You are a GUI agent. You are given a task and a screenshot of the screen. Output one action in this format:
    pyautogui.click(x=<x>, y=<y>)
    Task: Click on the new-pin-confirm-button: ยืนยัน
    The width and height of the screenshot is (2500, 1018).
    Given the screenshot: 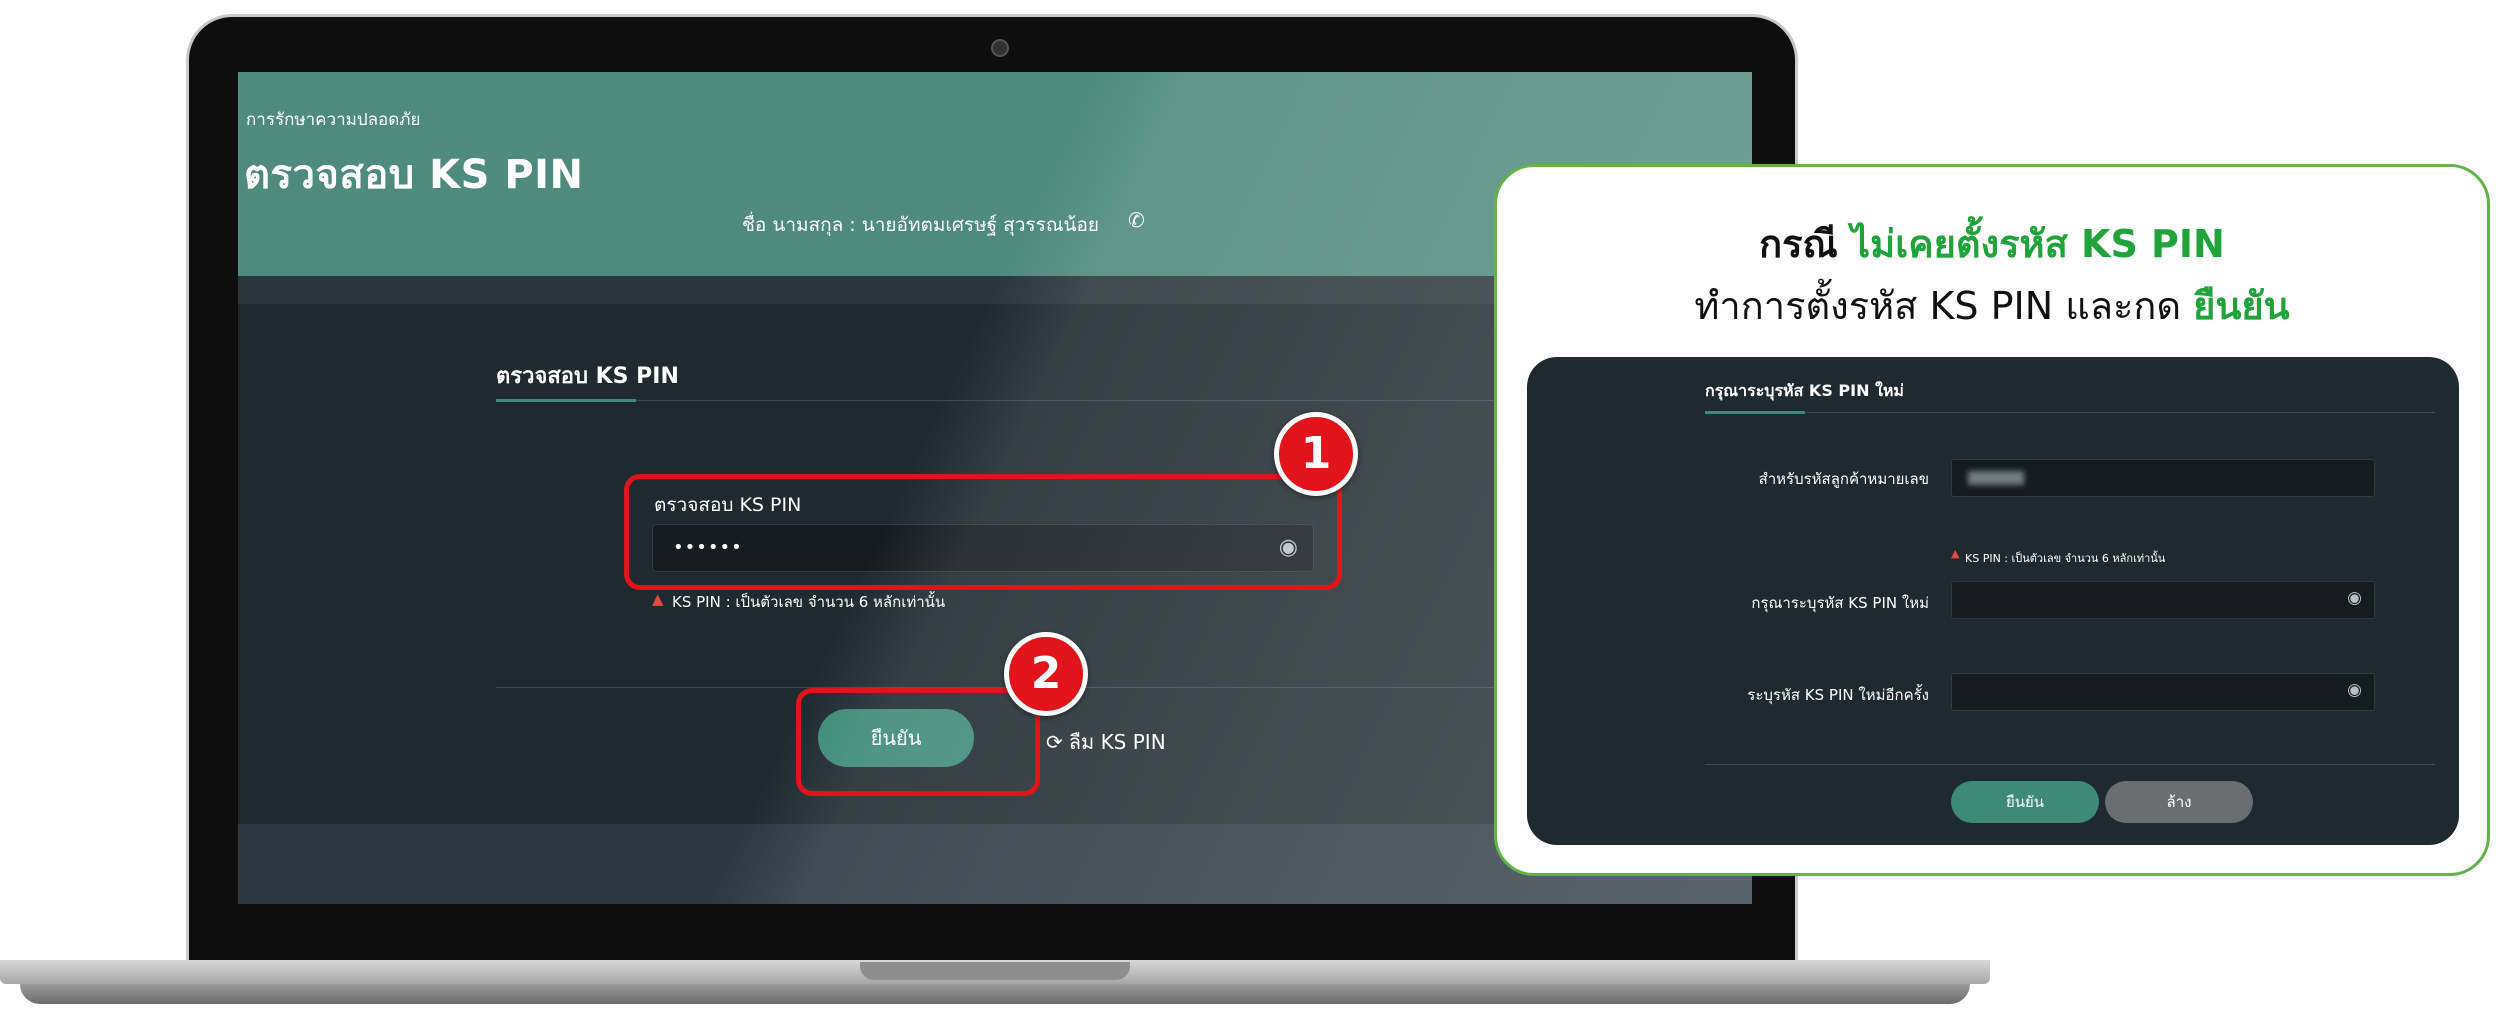 What is the action you would take?
    pyautogui.click(x=2025, y=802)
    